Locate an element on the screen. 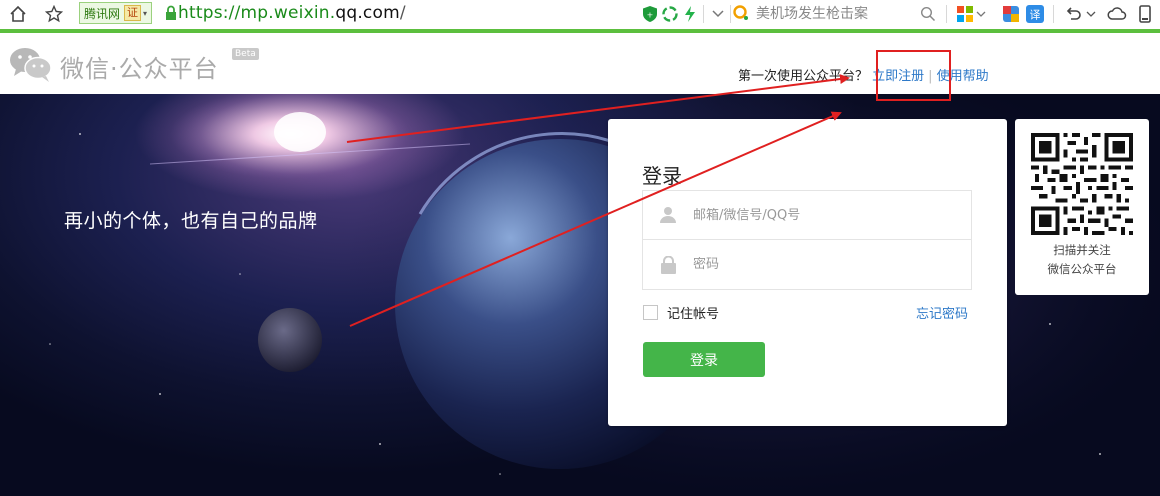 The height and width of the screenshot is (496, 1160). phone-icon is located at coordinates (1145, 14).